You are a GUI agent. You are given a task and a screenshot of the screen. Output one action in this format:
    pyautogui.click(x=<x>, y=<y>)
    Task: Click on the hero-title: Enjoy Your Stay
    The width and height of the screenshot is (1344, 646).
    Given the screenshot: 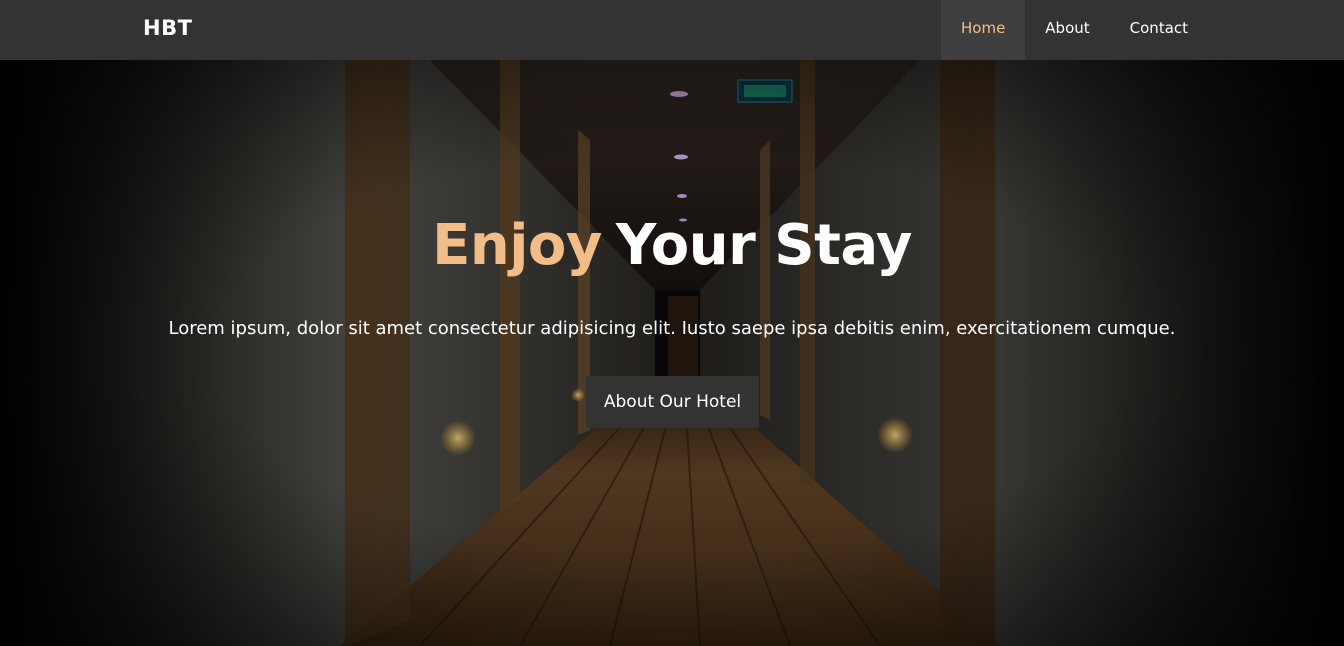 What is the action you would take?
    pyautogui.click(x=672, y=245)
    